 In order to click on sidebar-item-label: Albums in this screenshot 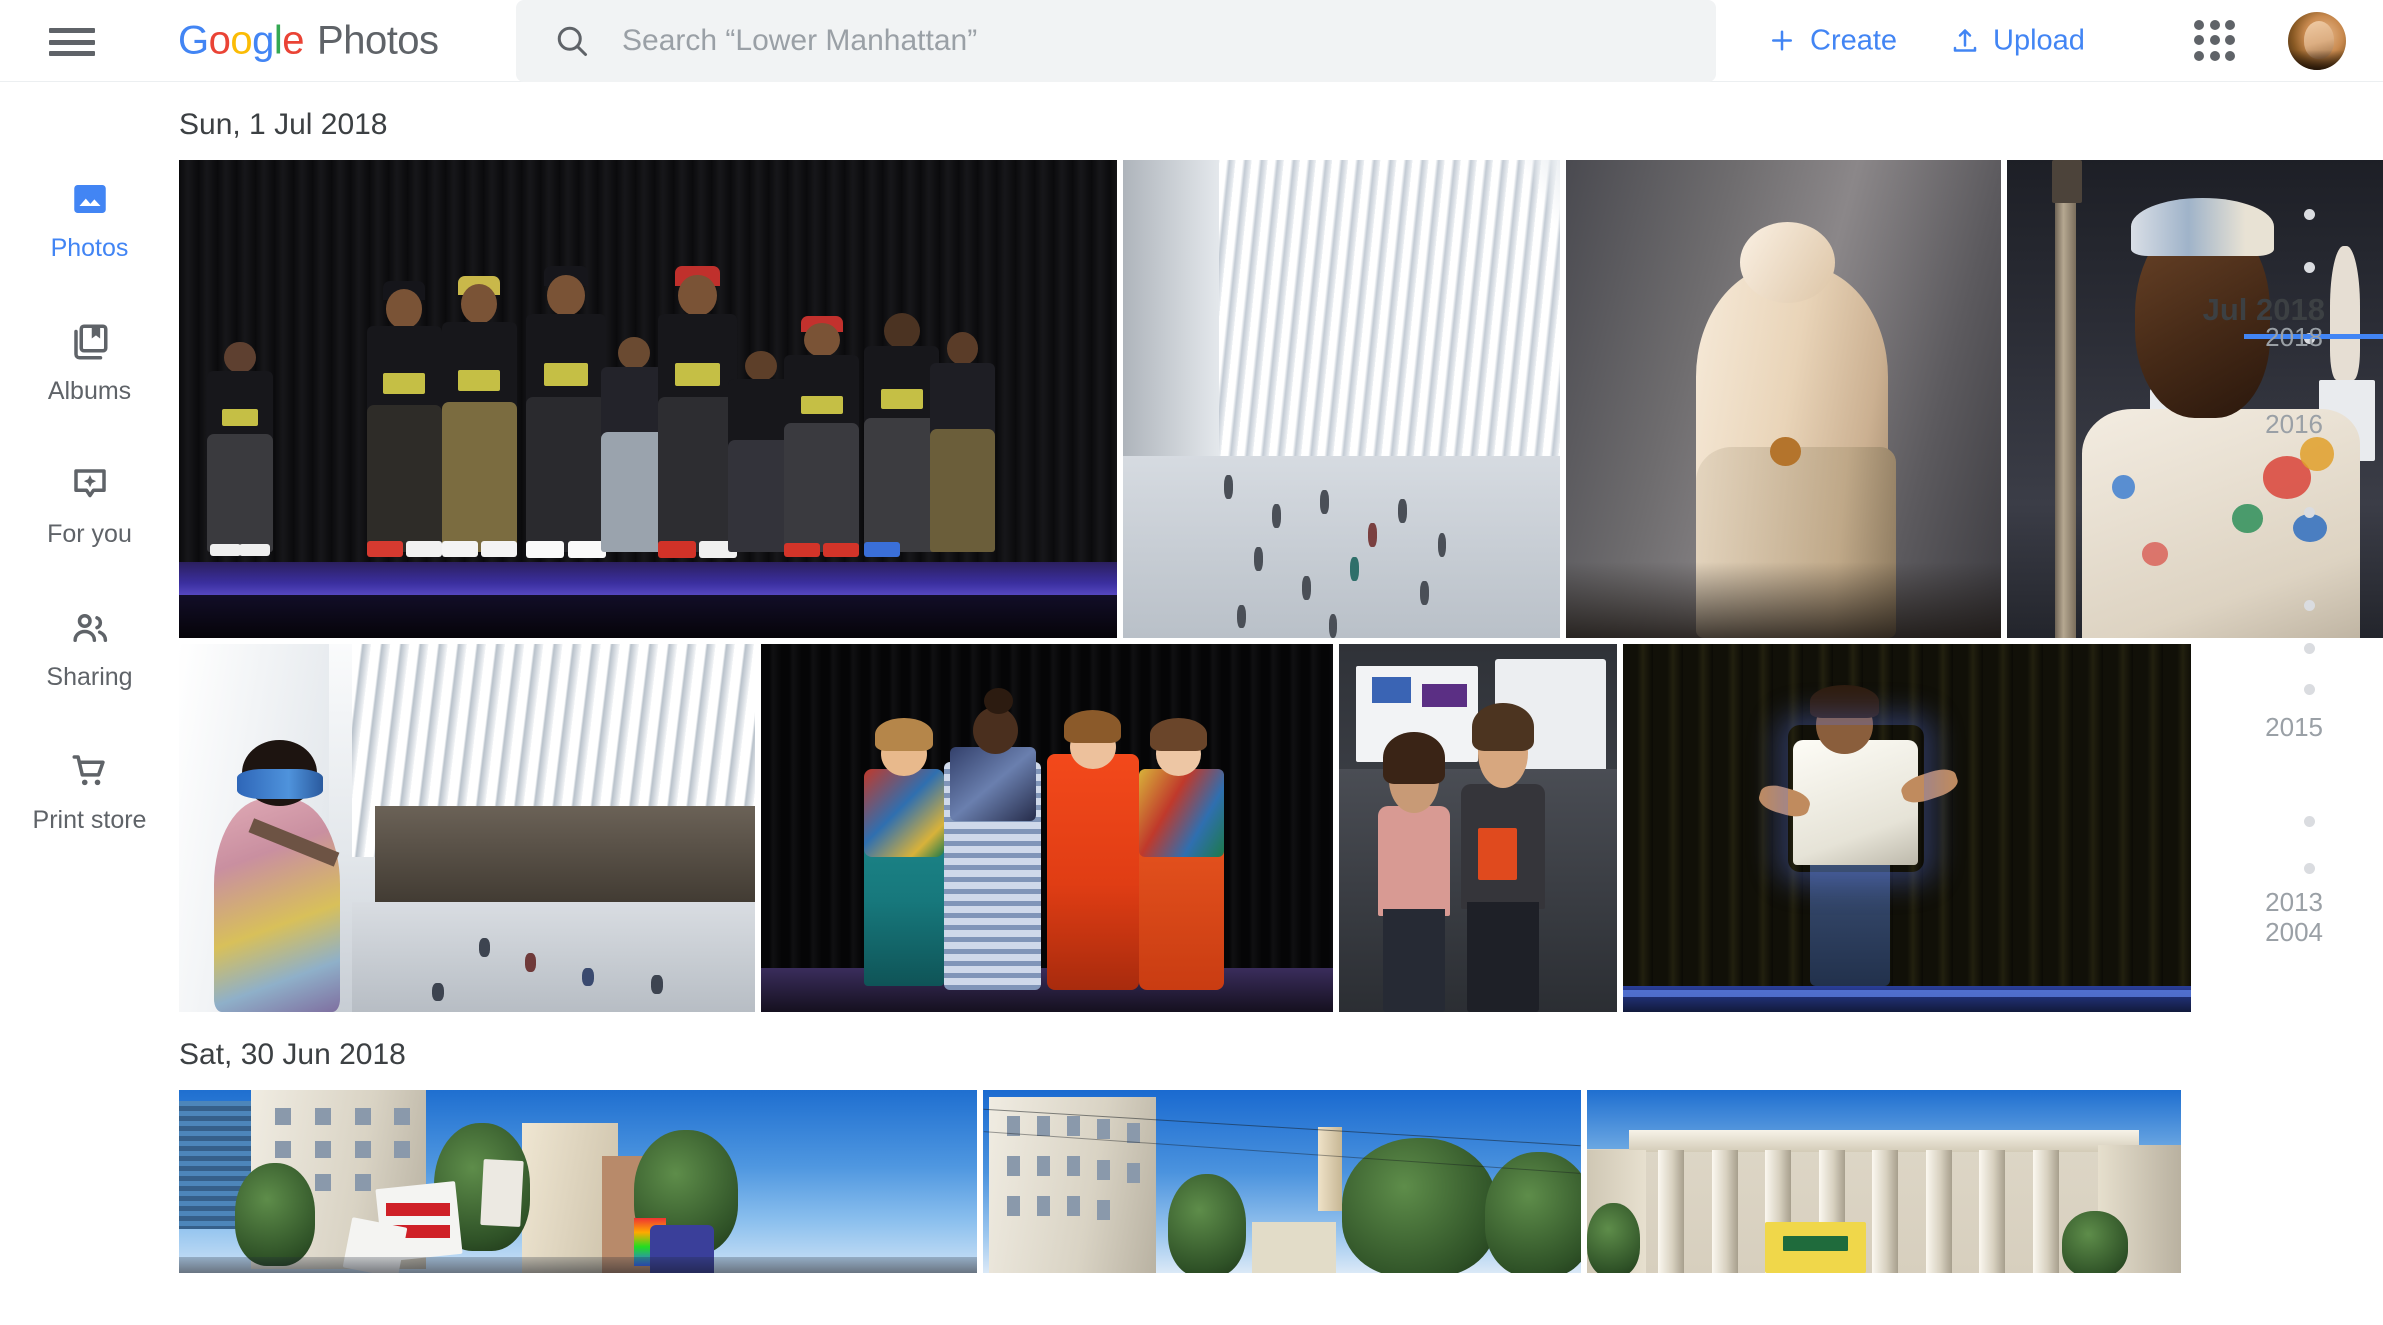, I will do `click(89, 391)`.